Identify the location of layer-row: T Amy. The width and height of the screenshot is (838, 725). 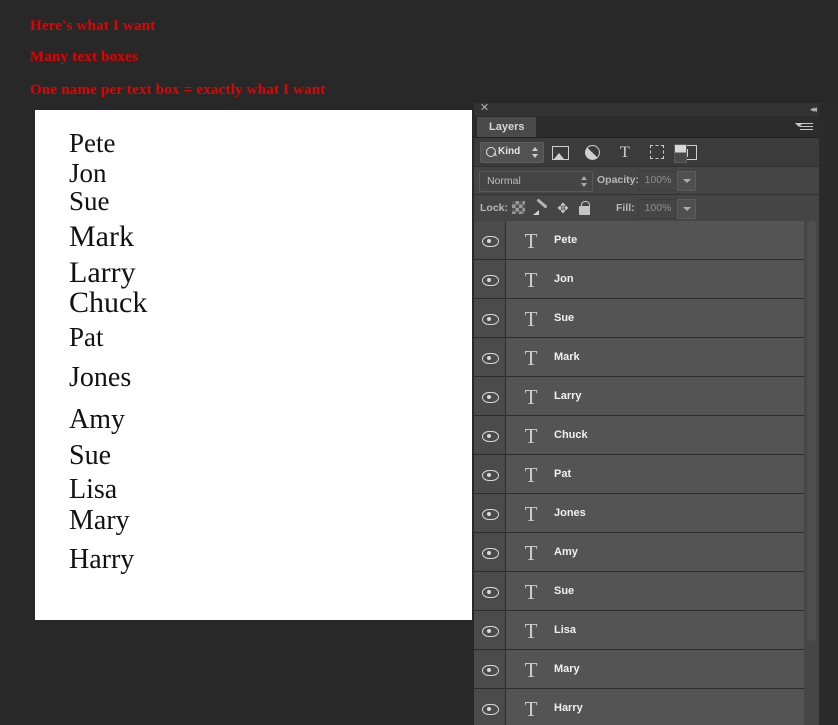
(639, 552).